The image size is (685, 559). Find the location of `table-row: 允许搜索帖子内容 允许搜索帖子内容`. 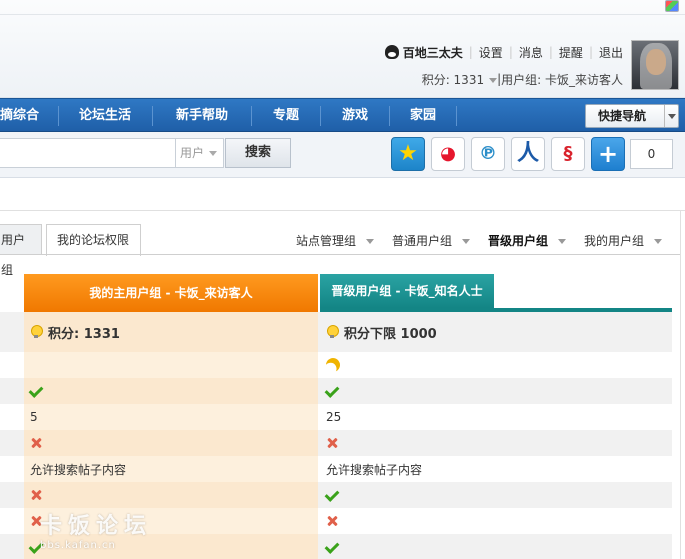

table-row: 允许搜索帖子内容 允许搜索帖子内容 is located at coordinates (336, 469).